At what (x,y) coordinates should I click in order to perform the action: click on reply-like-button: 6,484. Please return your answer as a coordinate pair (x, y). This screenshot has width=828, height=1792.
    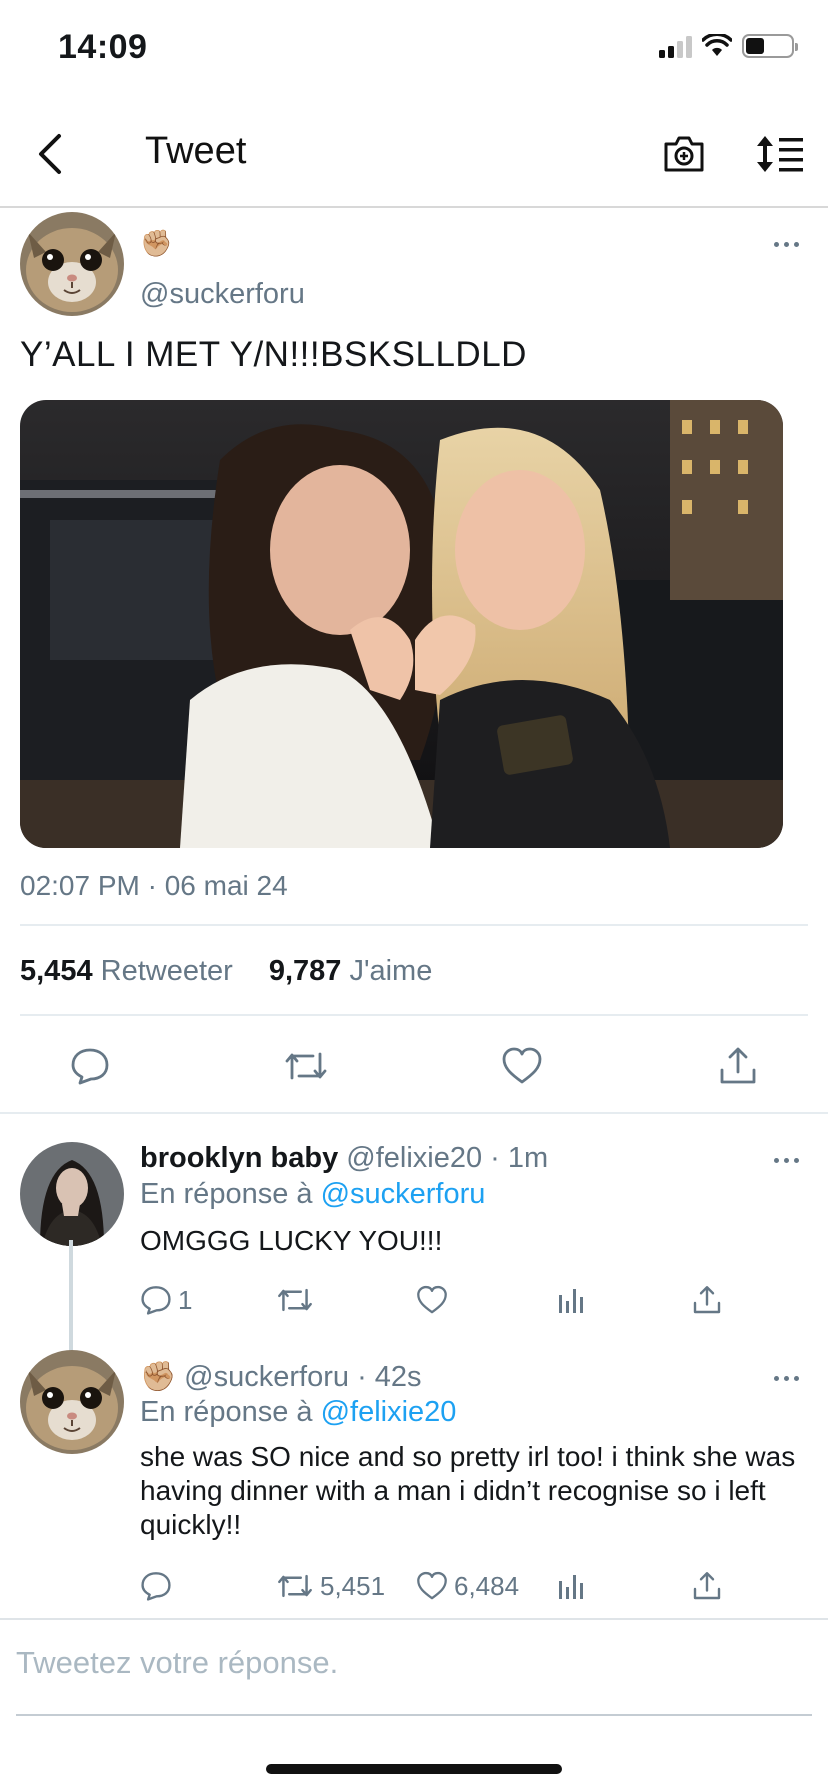
    Looking at the image, I should click on (467, 1586).